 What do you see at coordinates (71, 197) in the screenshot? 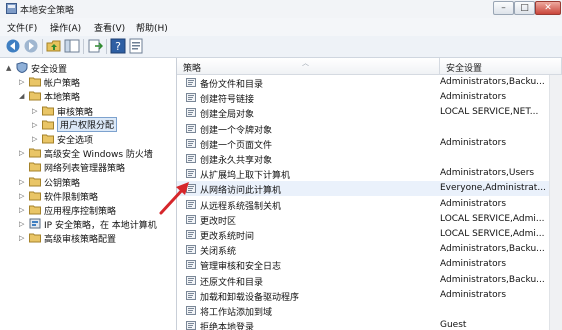
I see `tree-item-label: 软件限制策略` at bounding box center [71, 197].